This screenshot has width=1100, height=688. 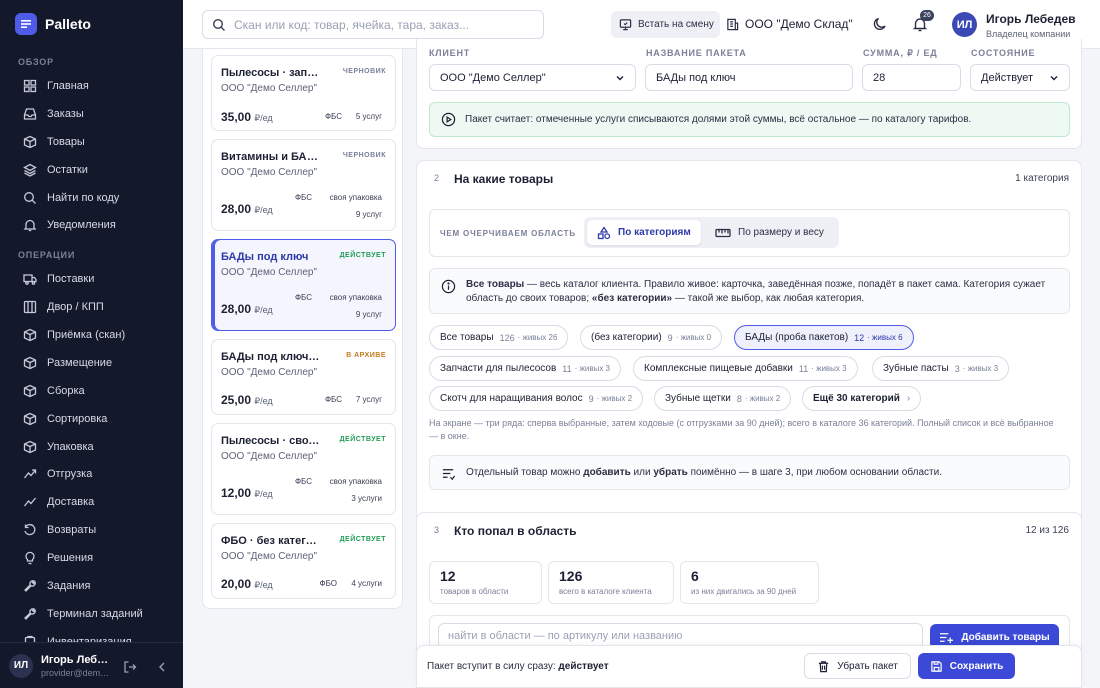 What do you see at coordinates (362, 539) in the screenshot?
I see `status-badge: ДЕЙСТВУЕТ` at bounding box center [362, 539].